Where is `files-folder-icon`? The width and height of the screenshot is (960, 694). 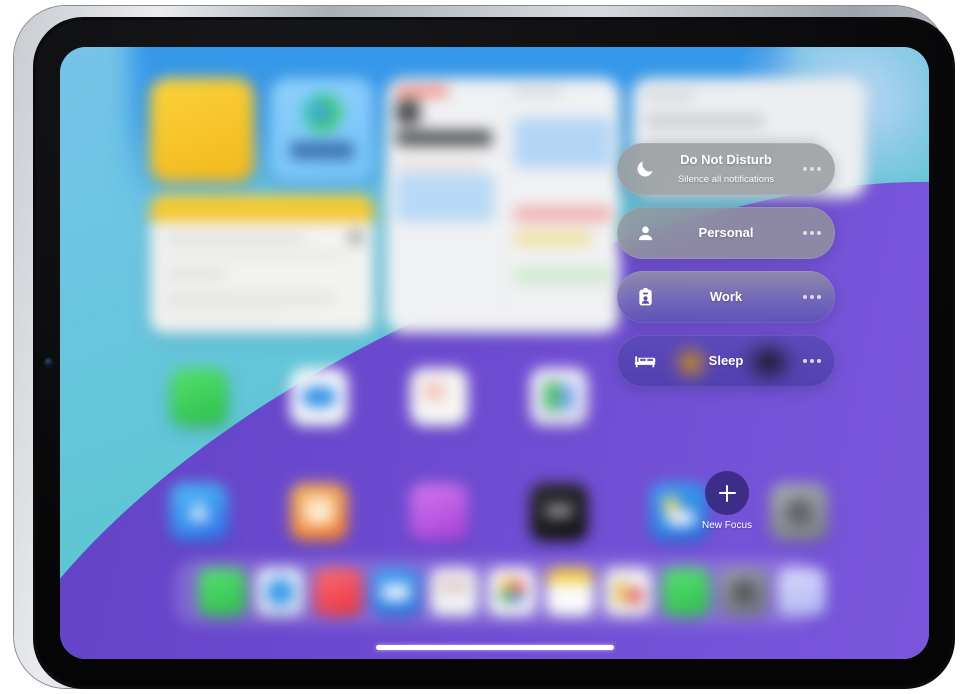
files-folder-icon is located at coordinates (454, 586).